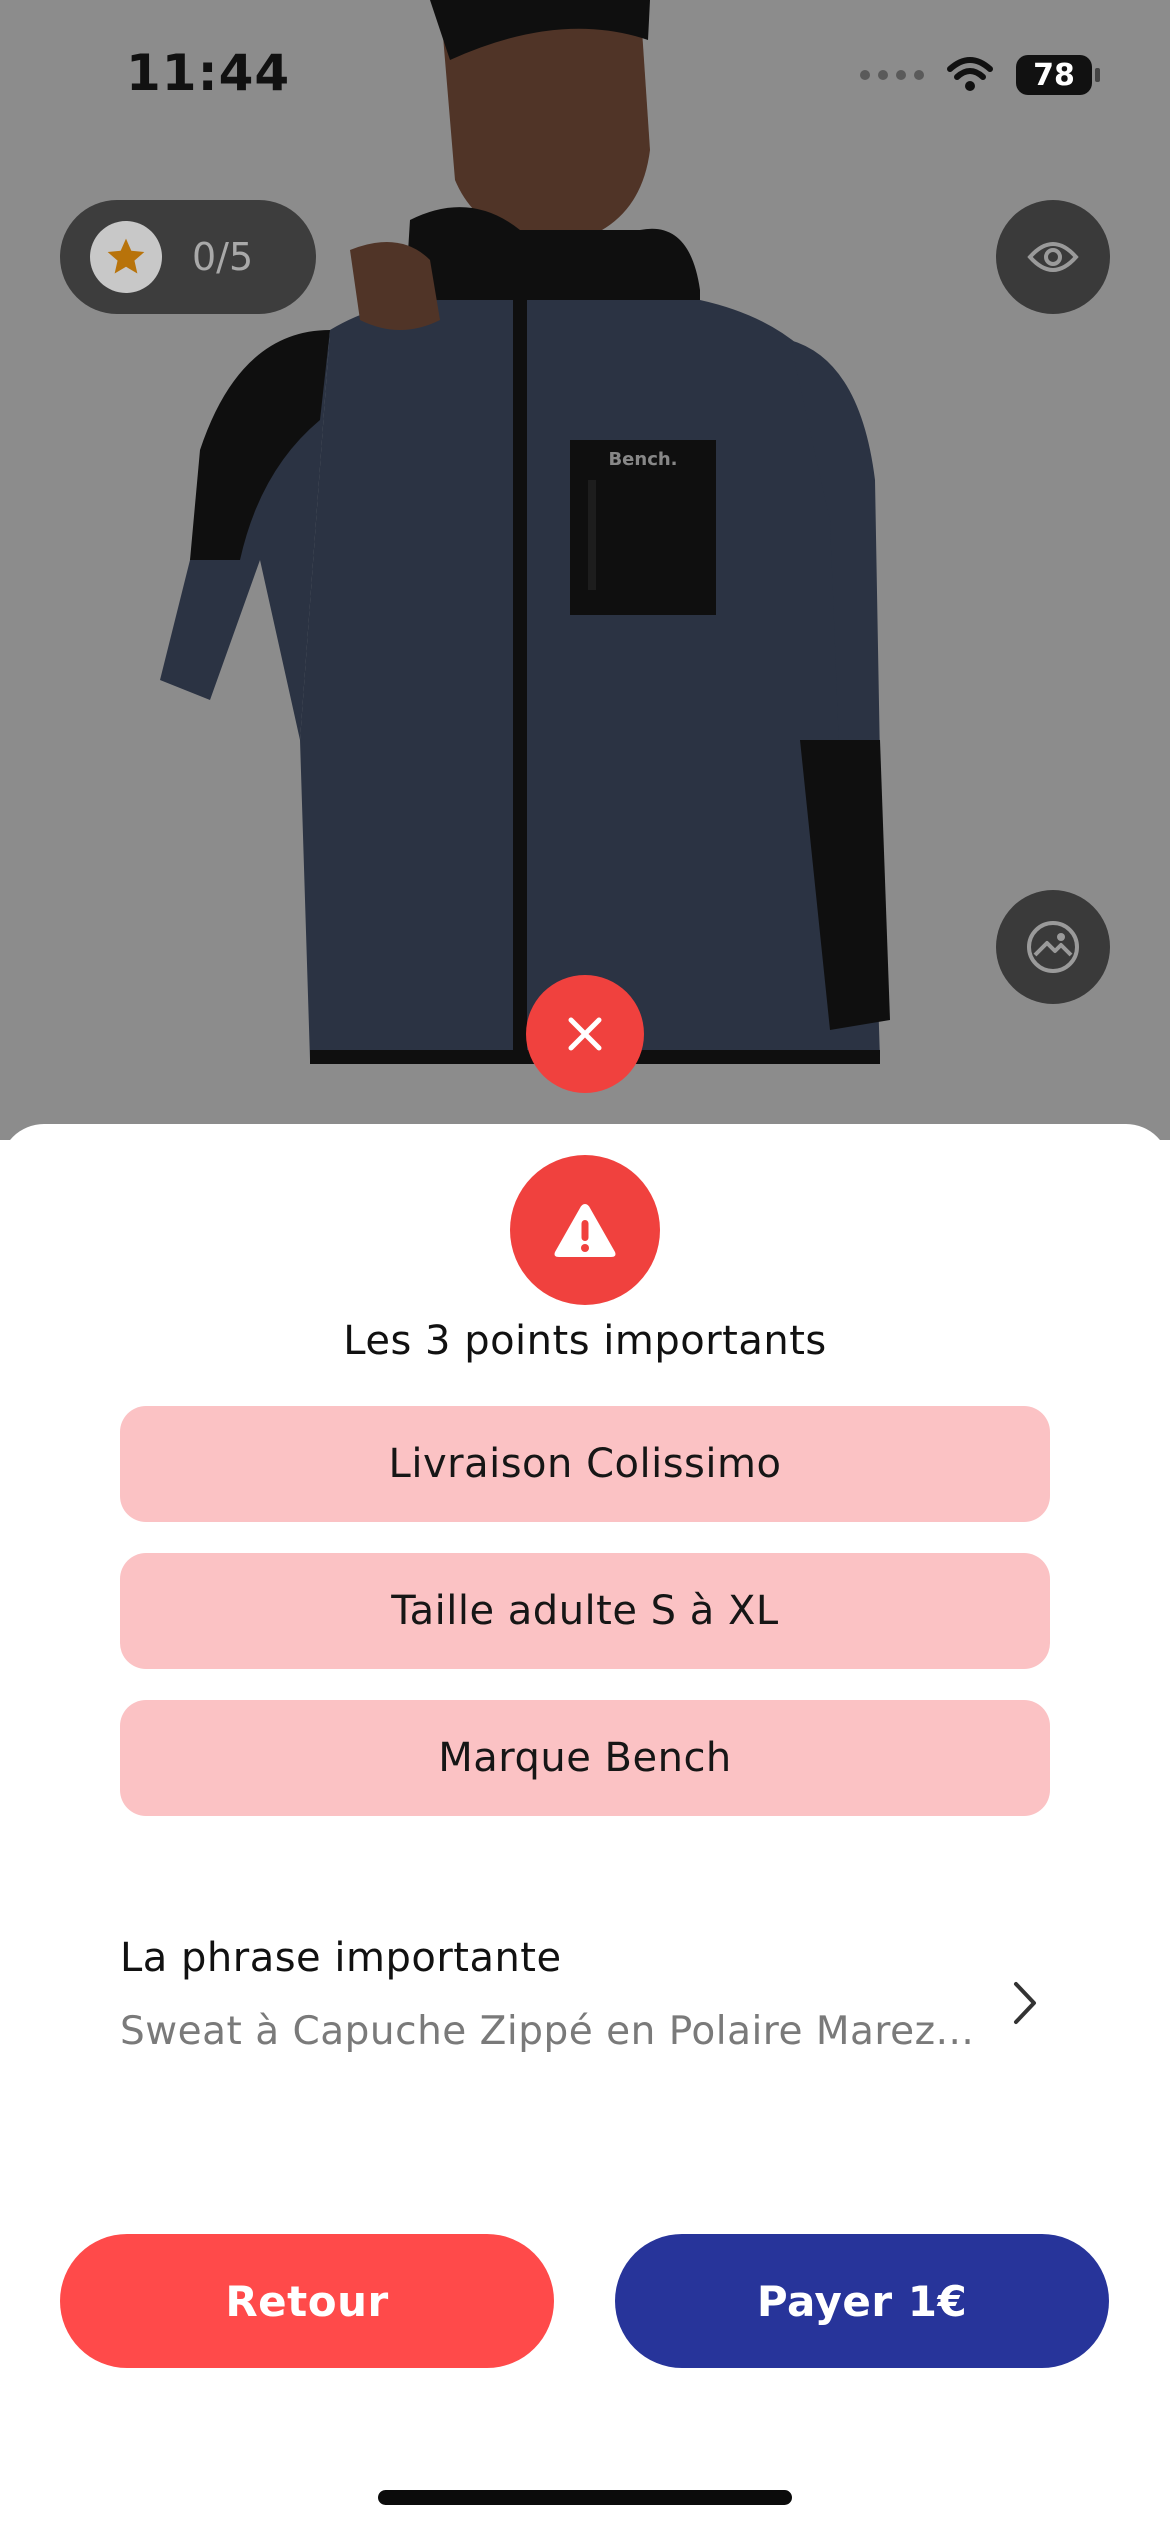  Describe the element at coordinates (223, 257) in the screenshot. I see `rating-value: 0/5` at that location.